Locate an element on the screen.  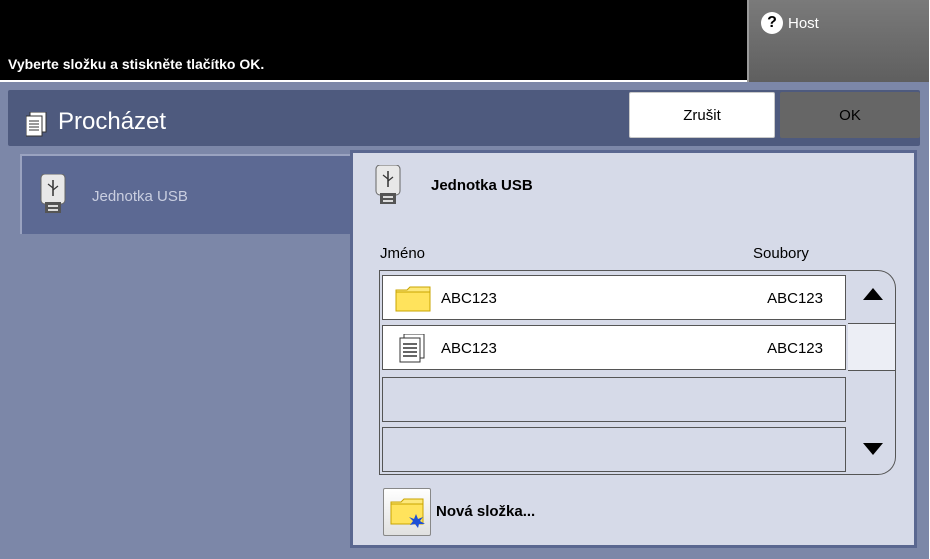
column-header-name: Jméno is located at coordinates (403, 253).